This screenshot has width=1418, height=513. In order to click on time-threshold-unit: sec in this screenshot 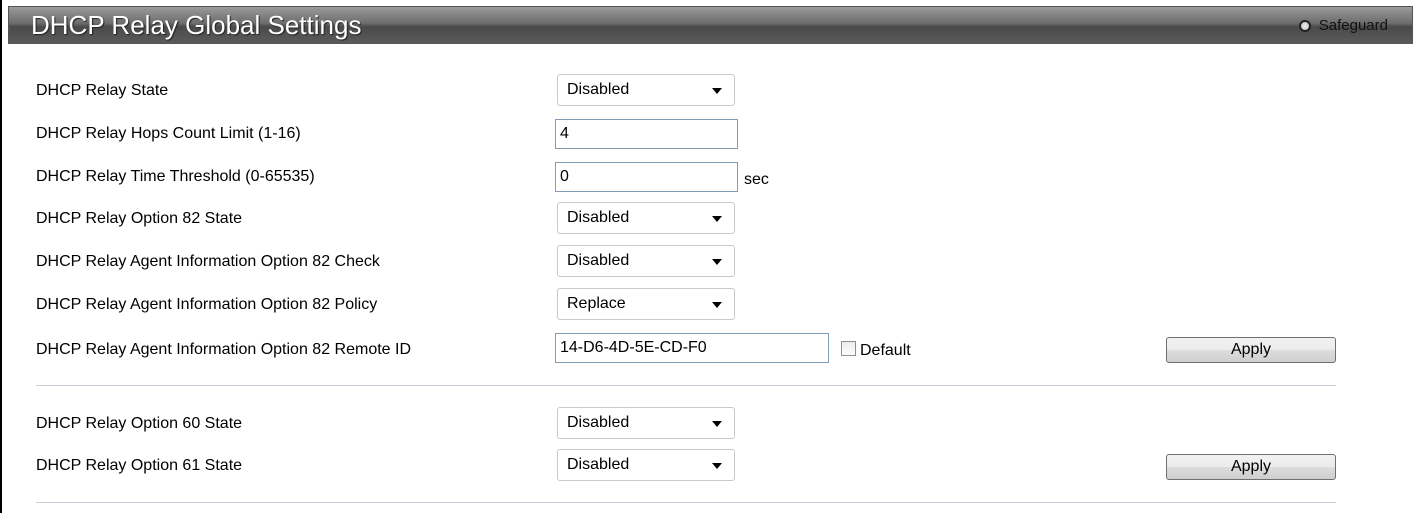, I will do `click(756, 179)`.